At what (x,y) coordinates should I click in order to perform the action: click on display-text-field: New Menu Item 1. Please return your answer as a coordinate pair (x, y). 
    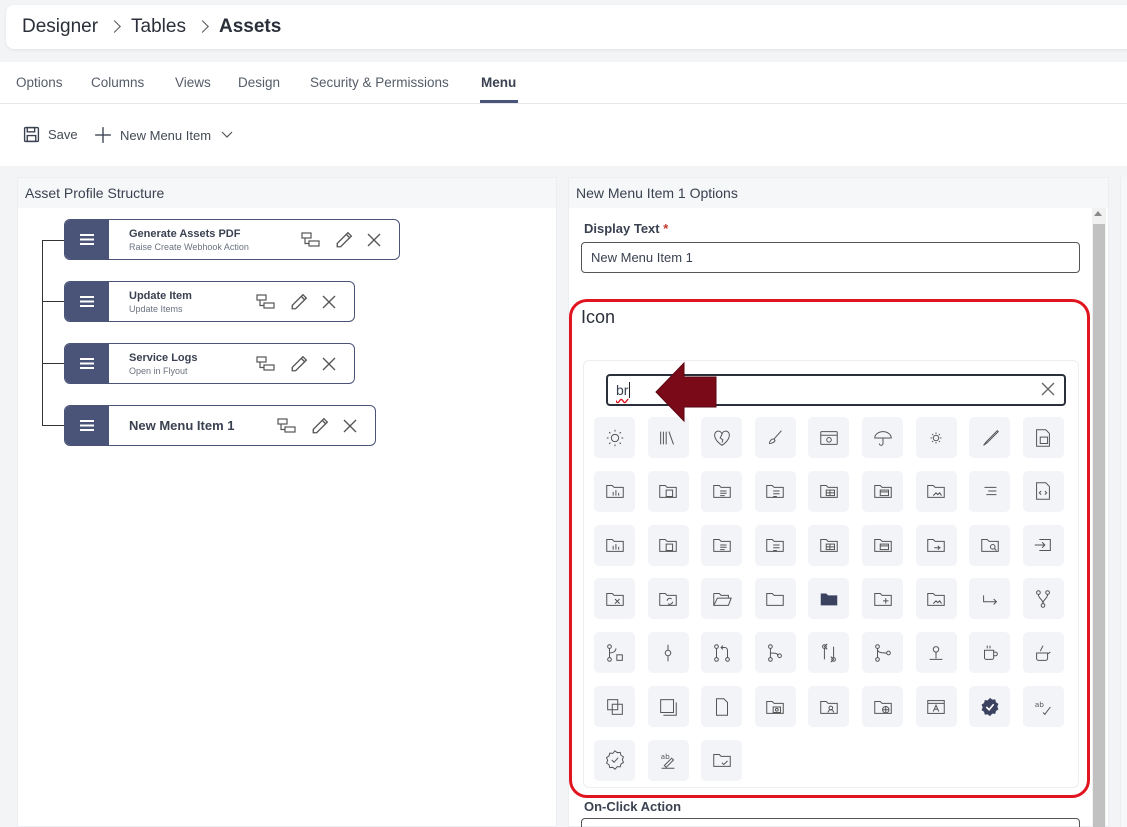
    Looking at the image, I should click on (830, 257).